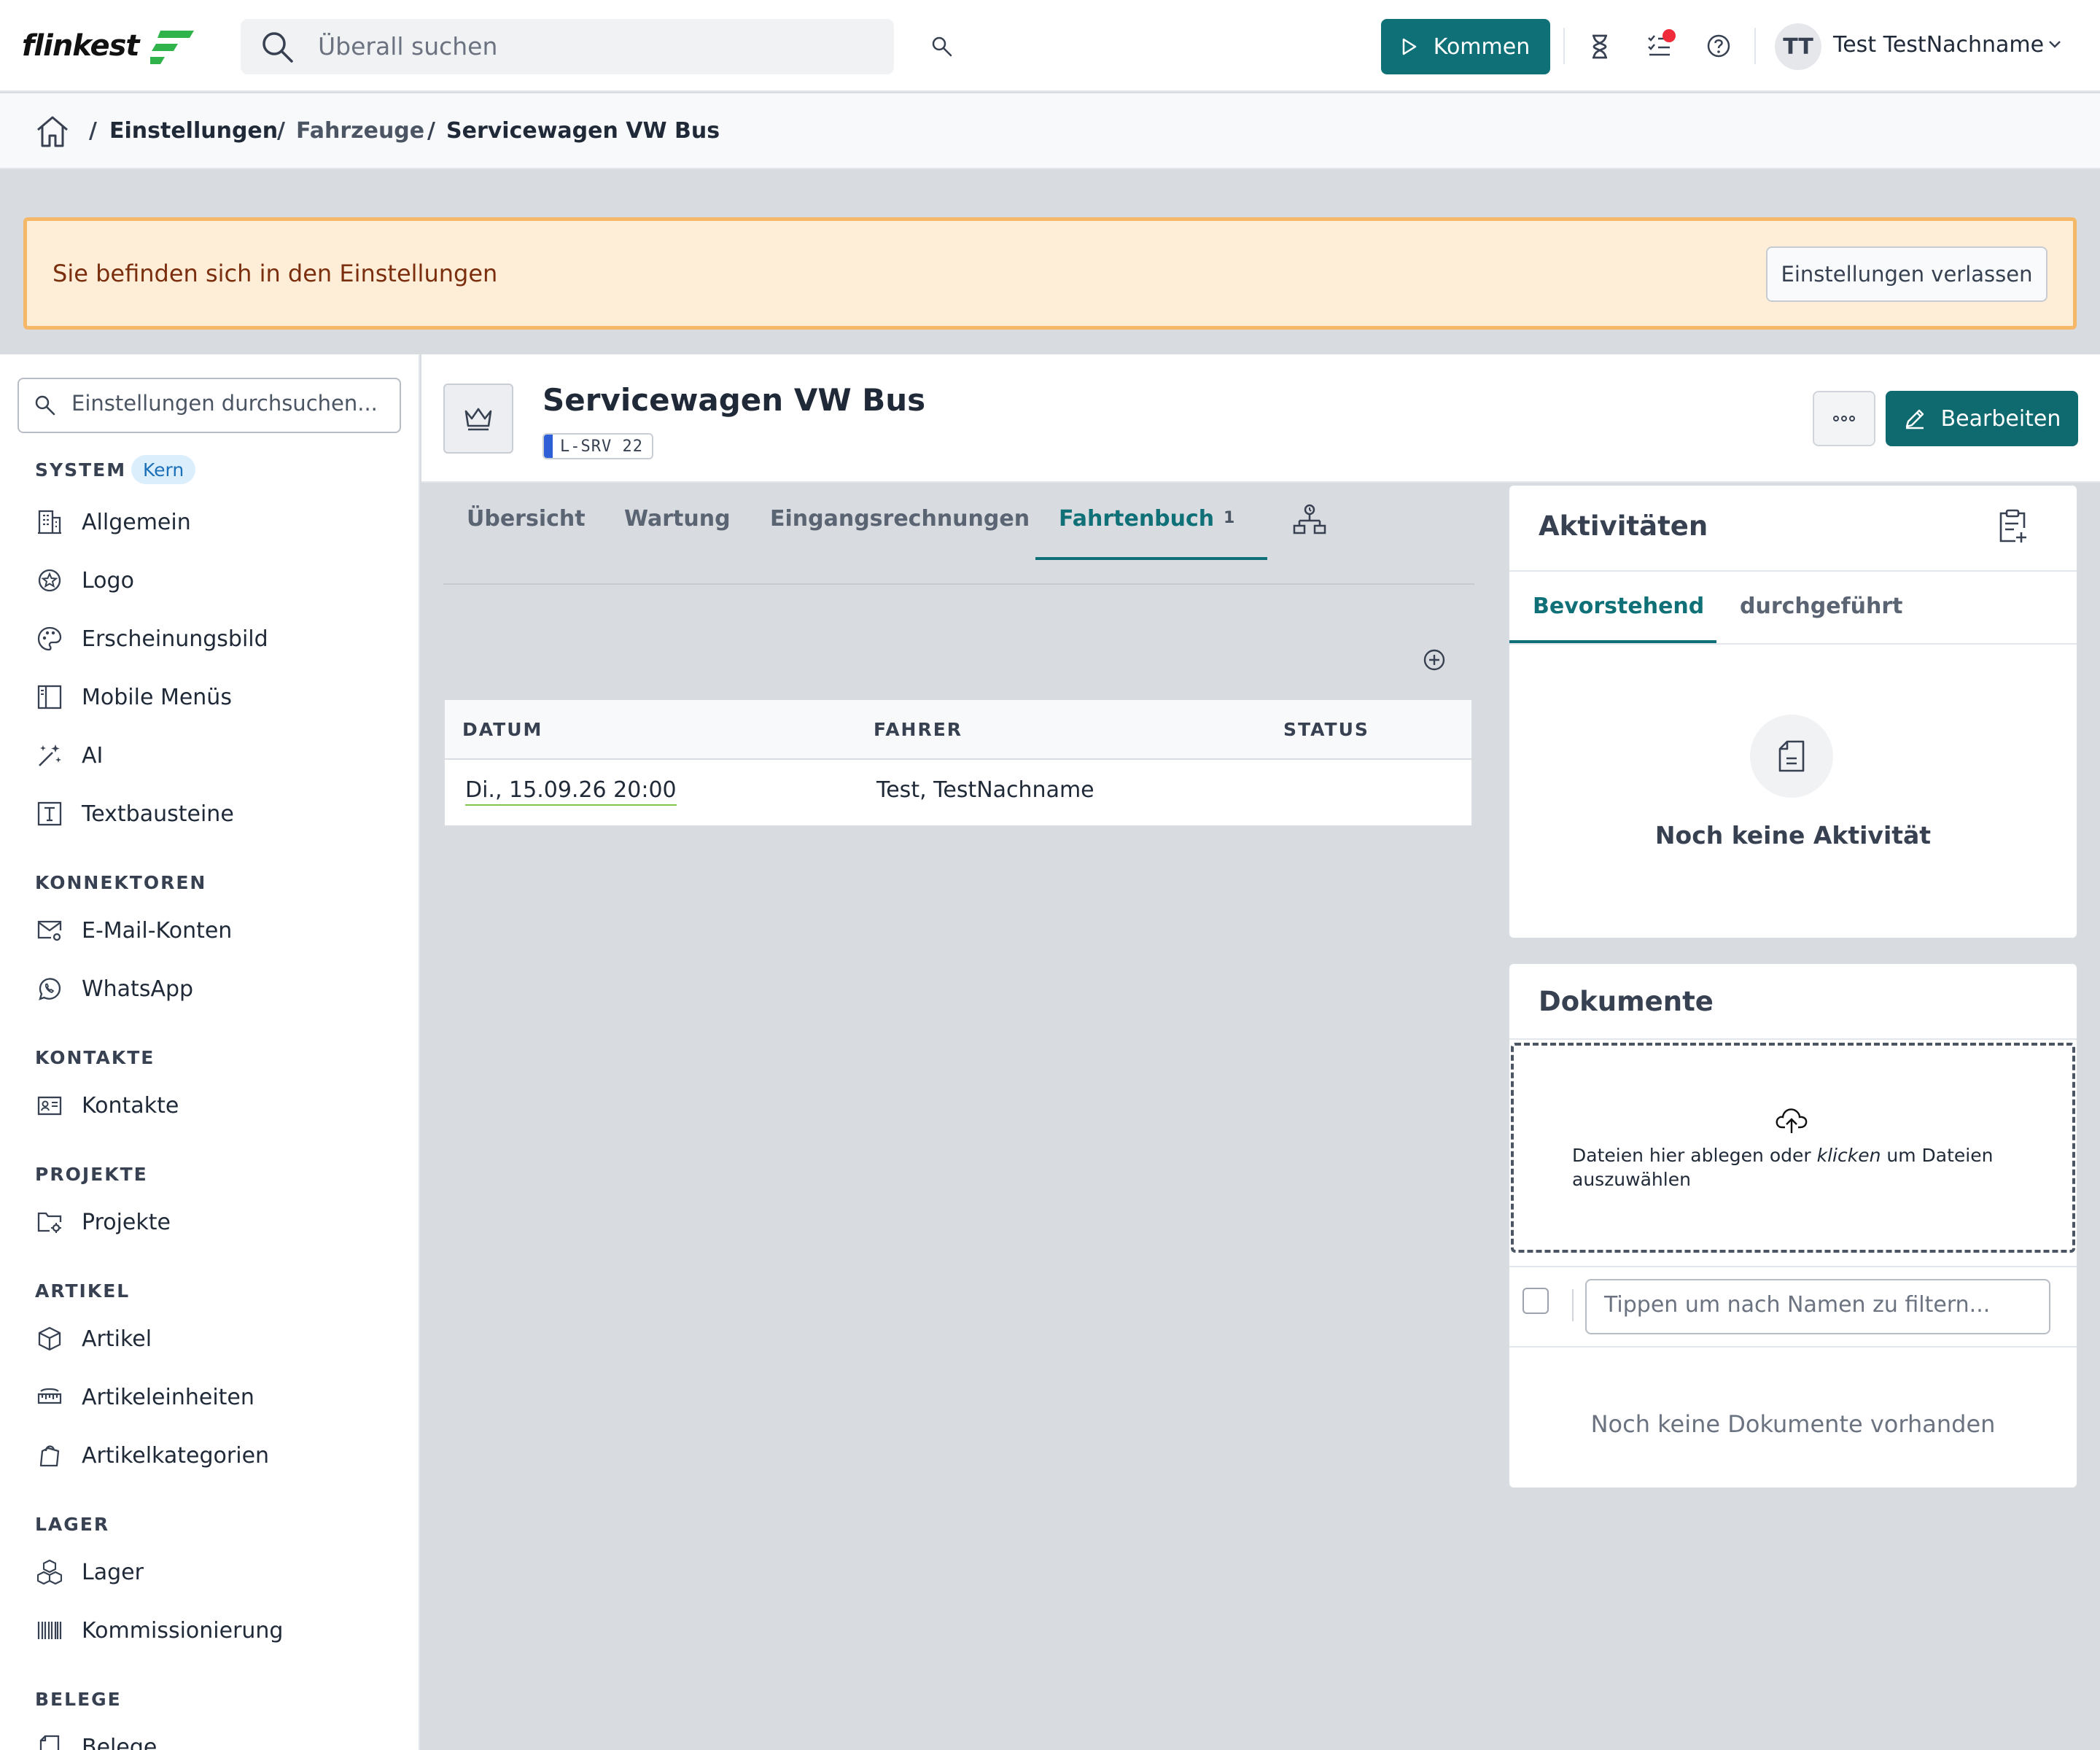 The image size is (2100, 1750). I want to click on column-header-fahrer: FAHRER, so click(918, 729).